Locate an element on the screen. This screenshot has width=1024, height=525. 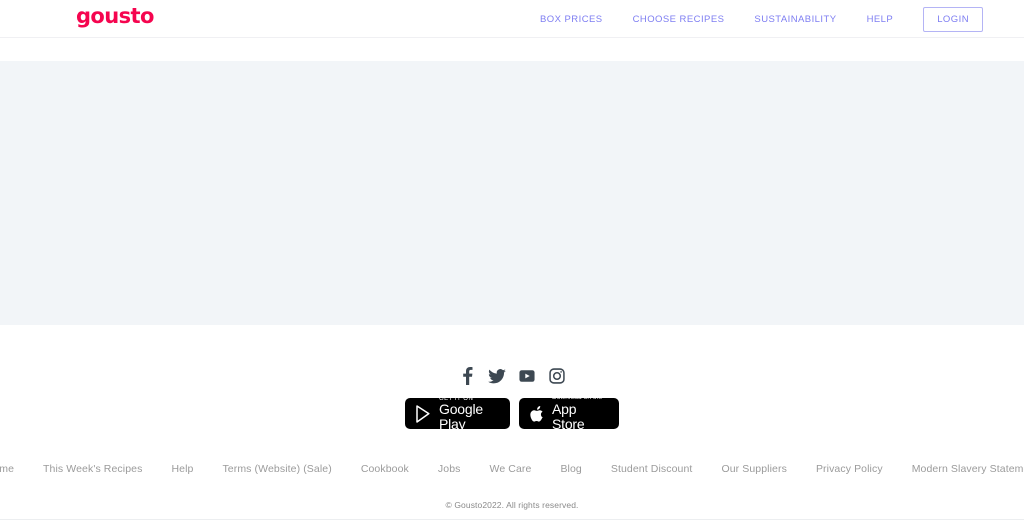
twitter-icon is located at coordinates (497, 376).